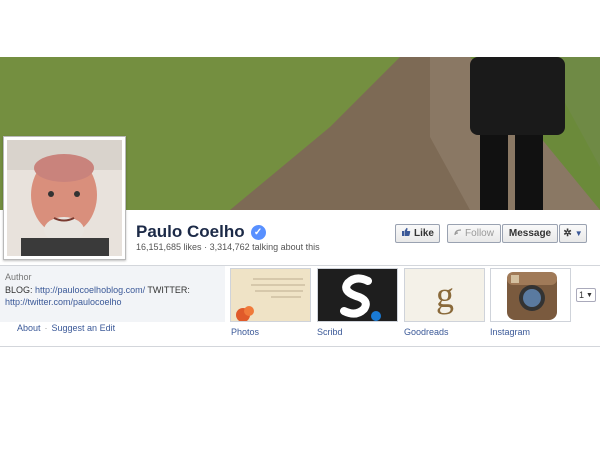 This screenshot has height=450, width=600. Describe the element at coordinates (245, 332) in the screenshot. I see `photos-label: Photos` at that location.